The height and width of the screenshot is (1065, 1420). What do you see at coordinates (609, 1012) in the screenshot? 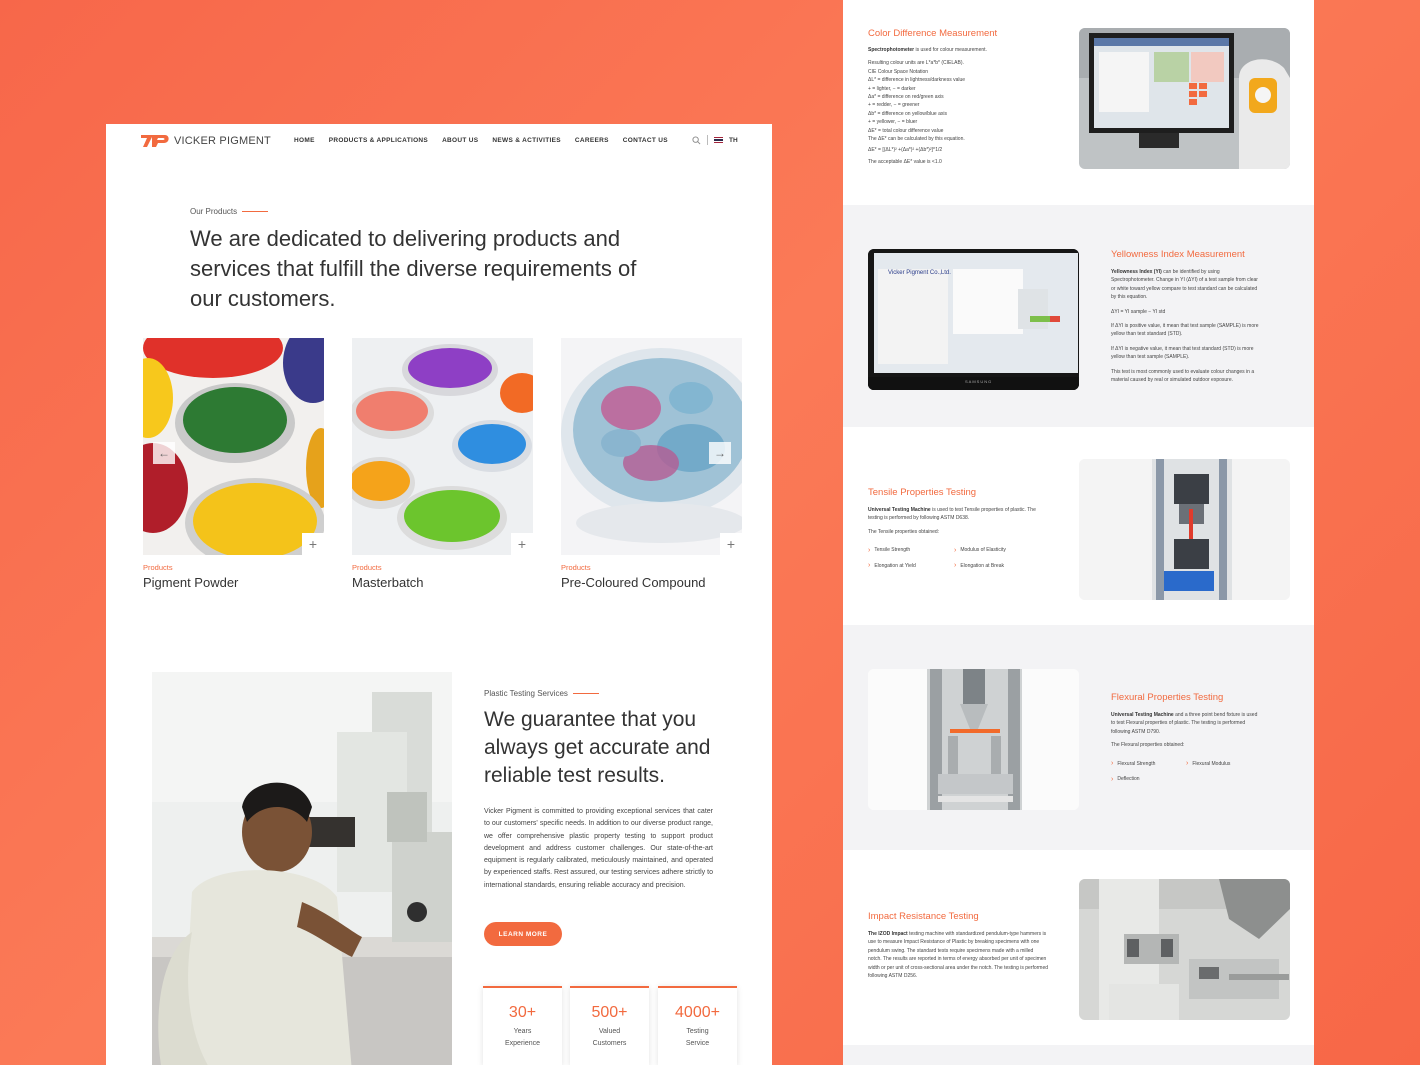
I see `stat-value: 500+` at bounding box center [609, 1012].